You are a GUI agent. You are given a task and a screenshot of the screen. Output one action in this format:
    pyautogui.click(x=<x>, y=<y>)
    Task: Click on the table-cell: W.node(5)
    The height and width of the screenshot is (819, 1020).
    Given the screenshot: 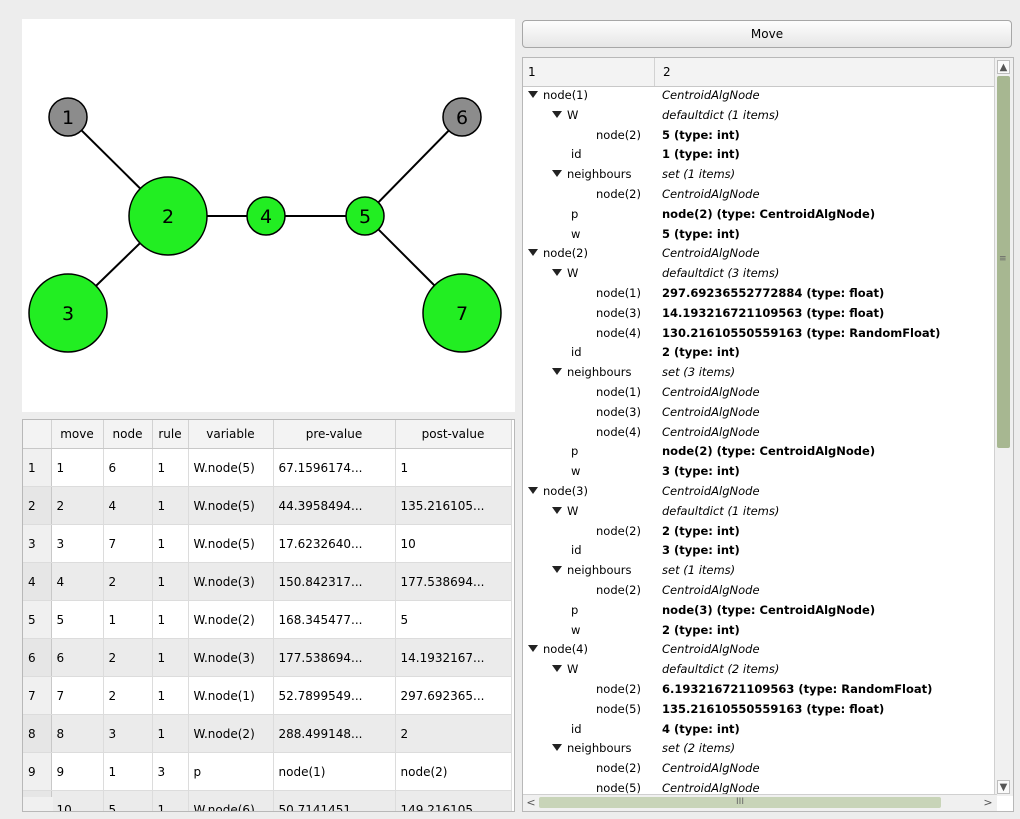 What is the action you would take?
    pyautogui.click(x=231, y=505)
    